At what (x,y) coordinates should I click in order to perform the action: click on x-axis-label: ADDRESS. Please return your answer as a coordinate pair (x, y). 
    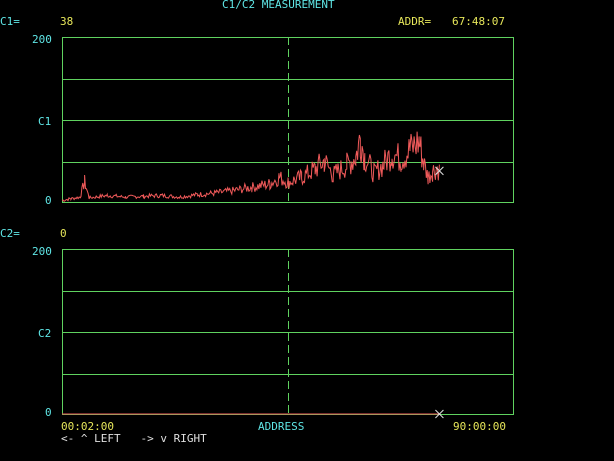
    Looking at the image, I should click on (281, 426).